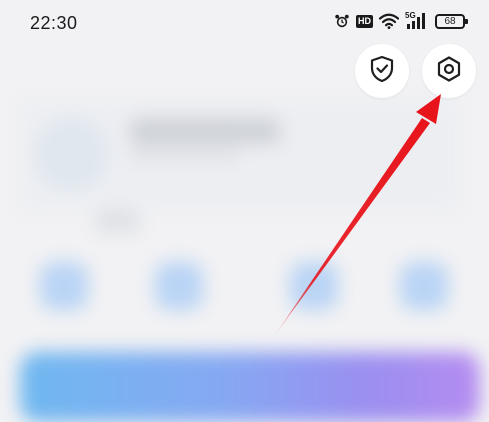 This screenshot has width=489, height=422. Describe the element at coordinates (117, 221) in the screenshot. I see `account-subtext-placeholder` at that location.